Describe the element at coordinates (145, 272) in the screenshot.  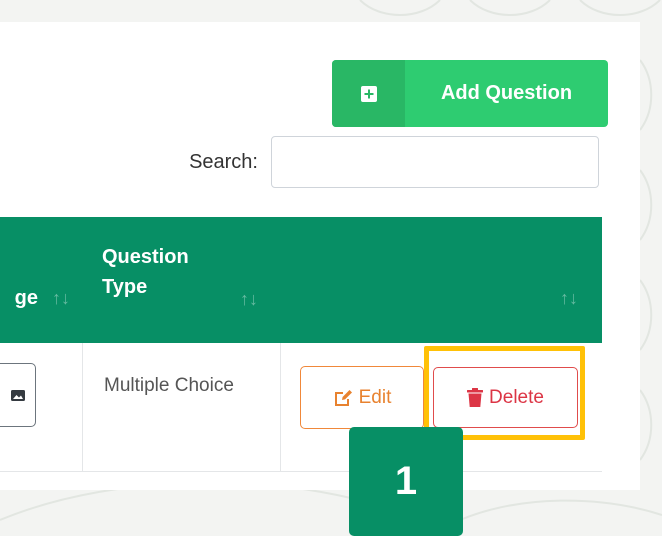
I see `column-header-label: Question Type` at that location.